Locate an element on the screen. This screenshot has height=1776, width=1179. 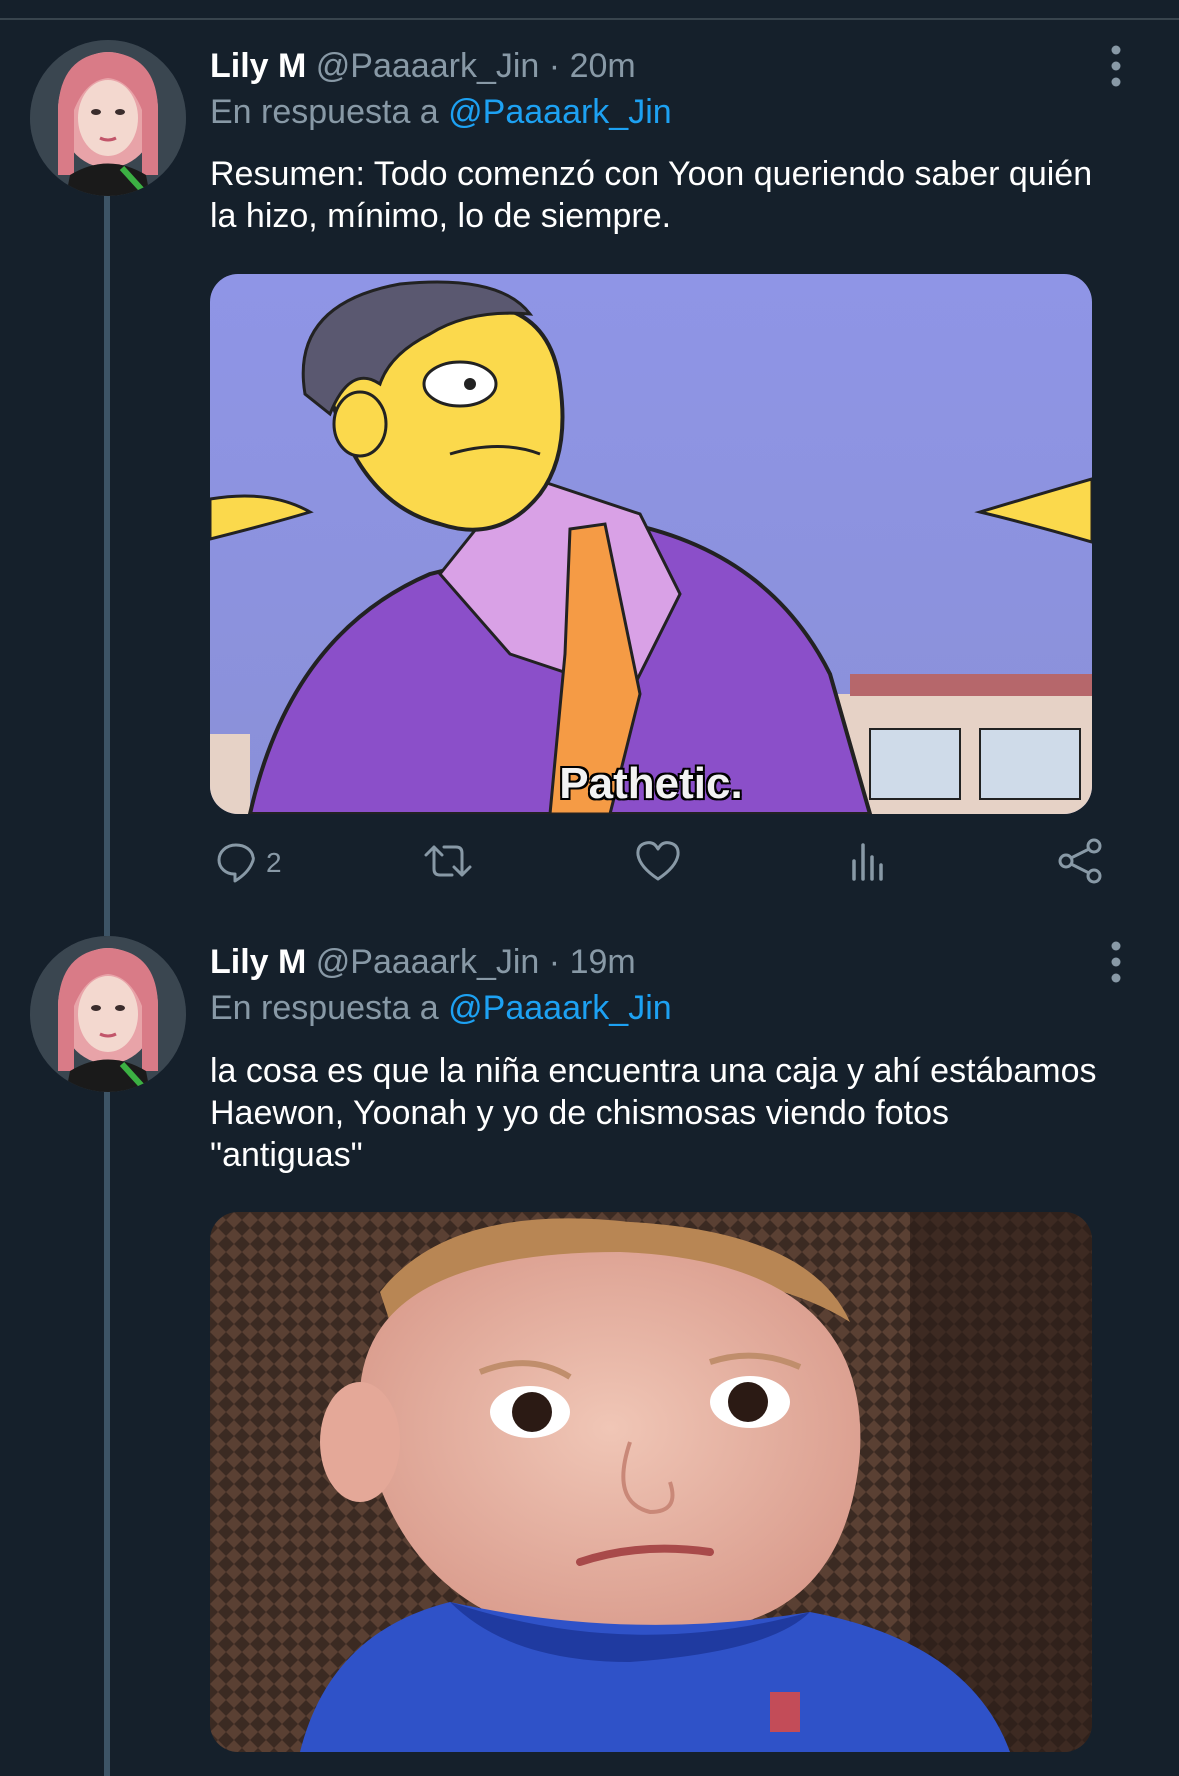
share-icon is located at coordinates (1080, 863).